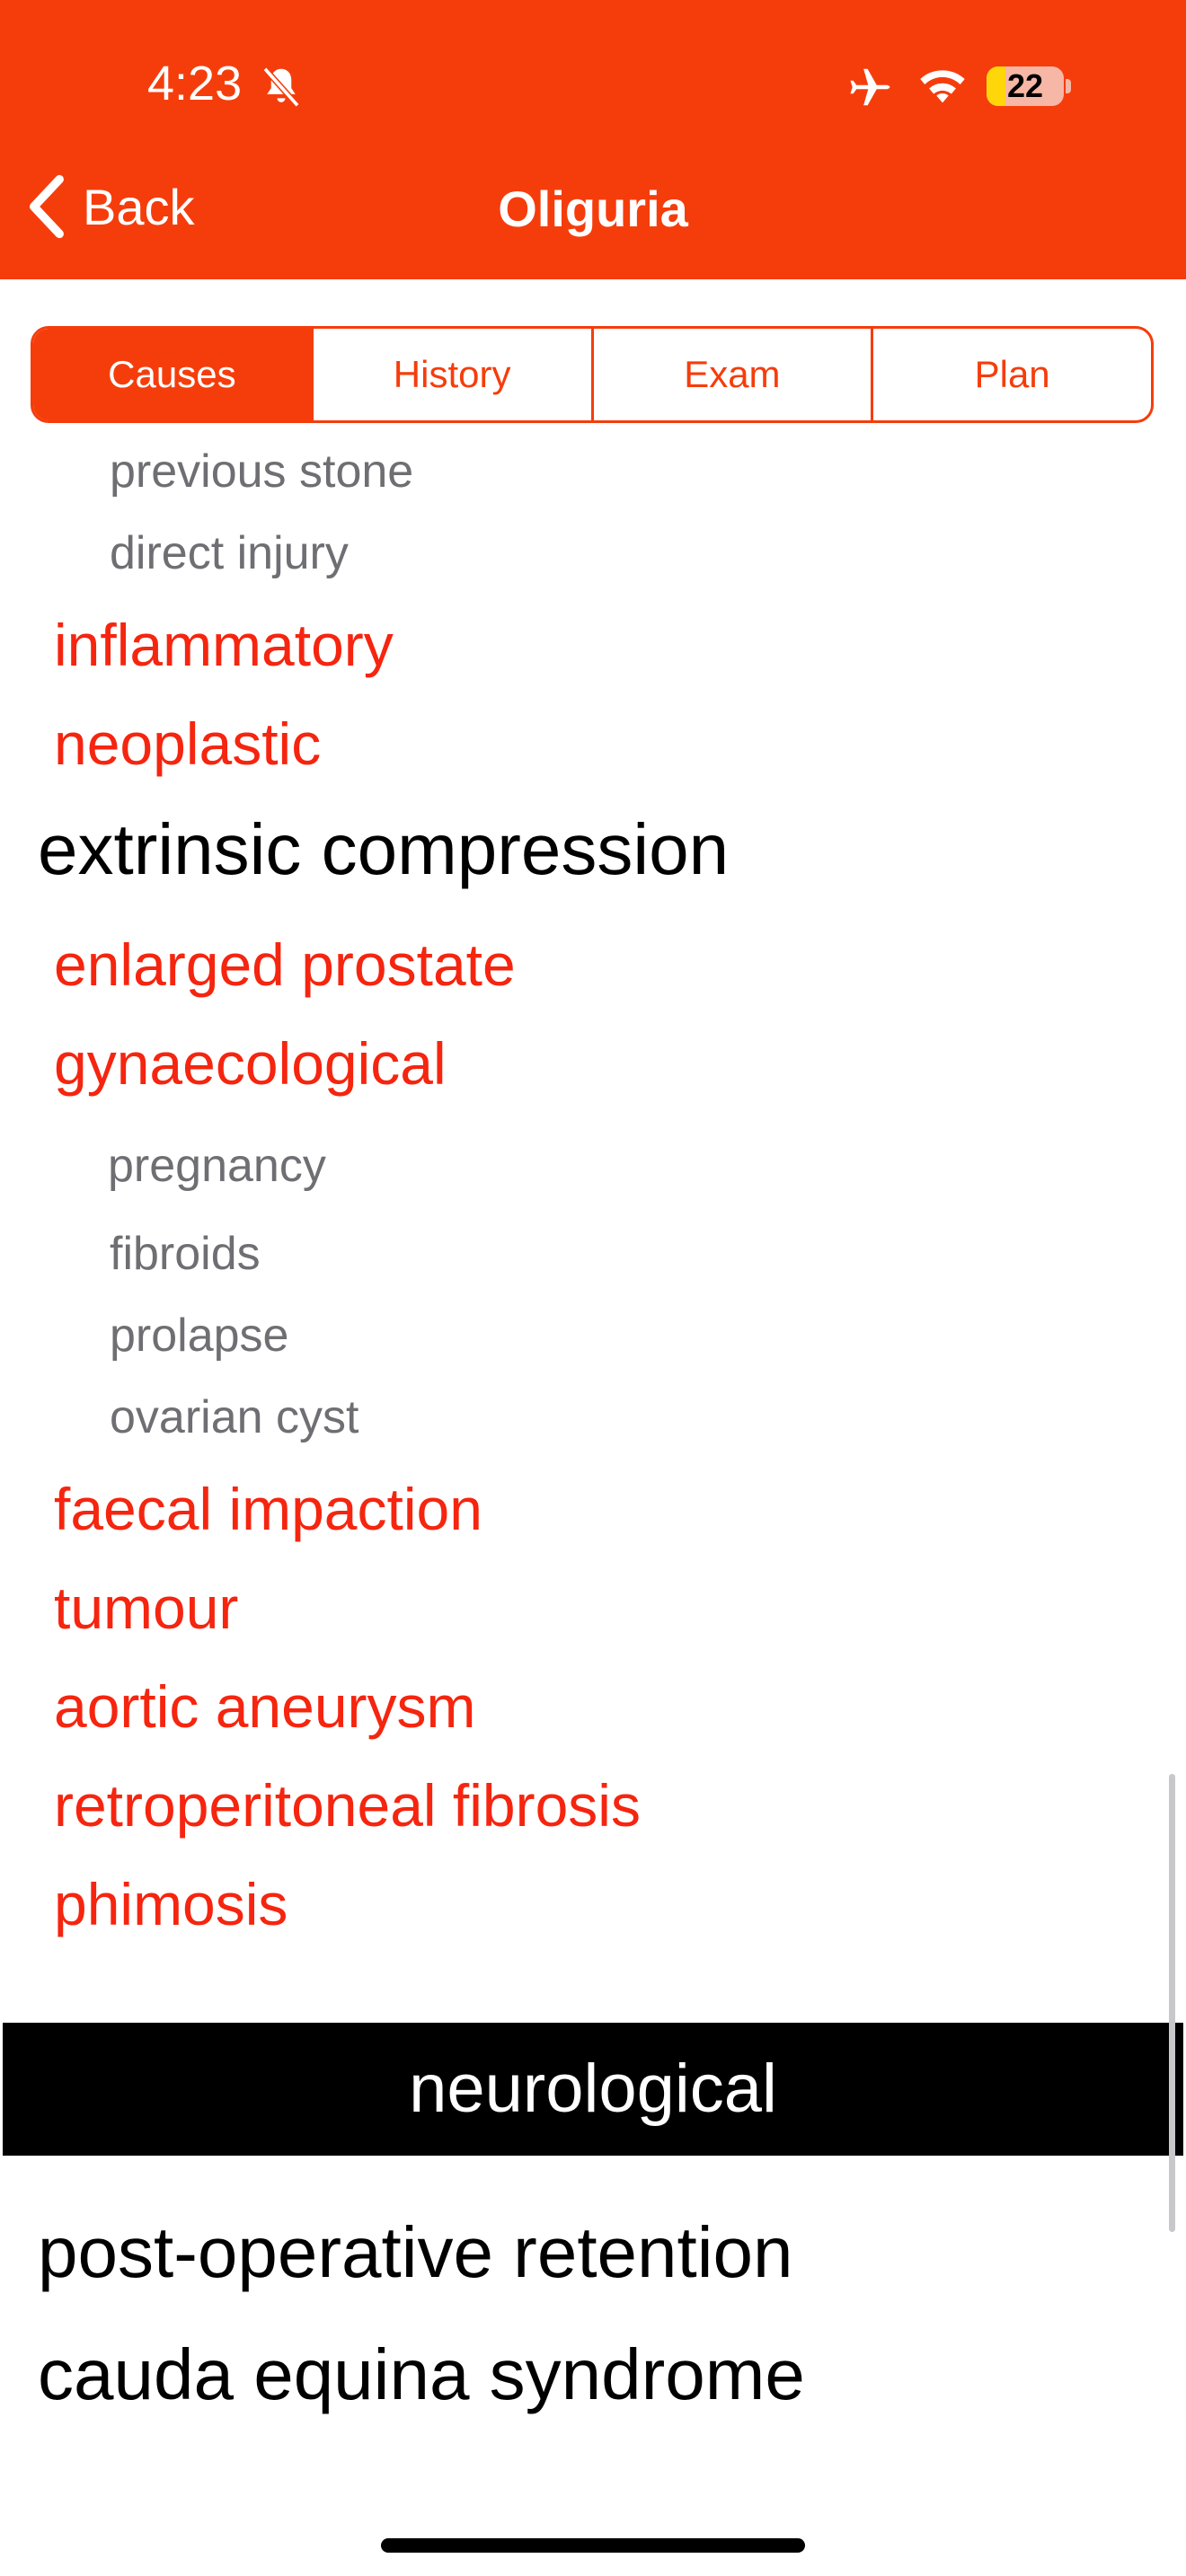 The width and height of the screenshot is (1186, 2576). What do you see at coordinates (870, 87) in the screenshot?
I see `airplane-icon` at bounding box center [870, 87].